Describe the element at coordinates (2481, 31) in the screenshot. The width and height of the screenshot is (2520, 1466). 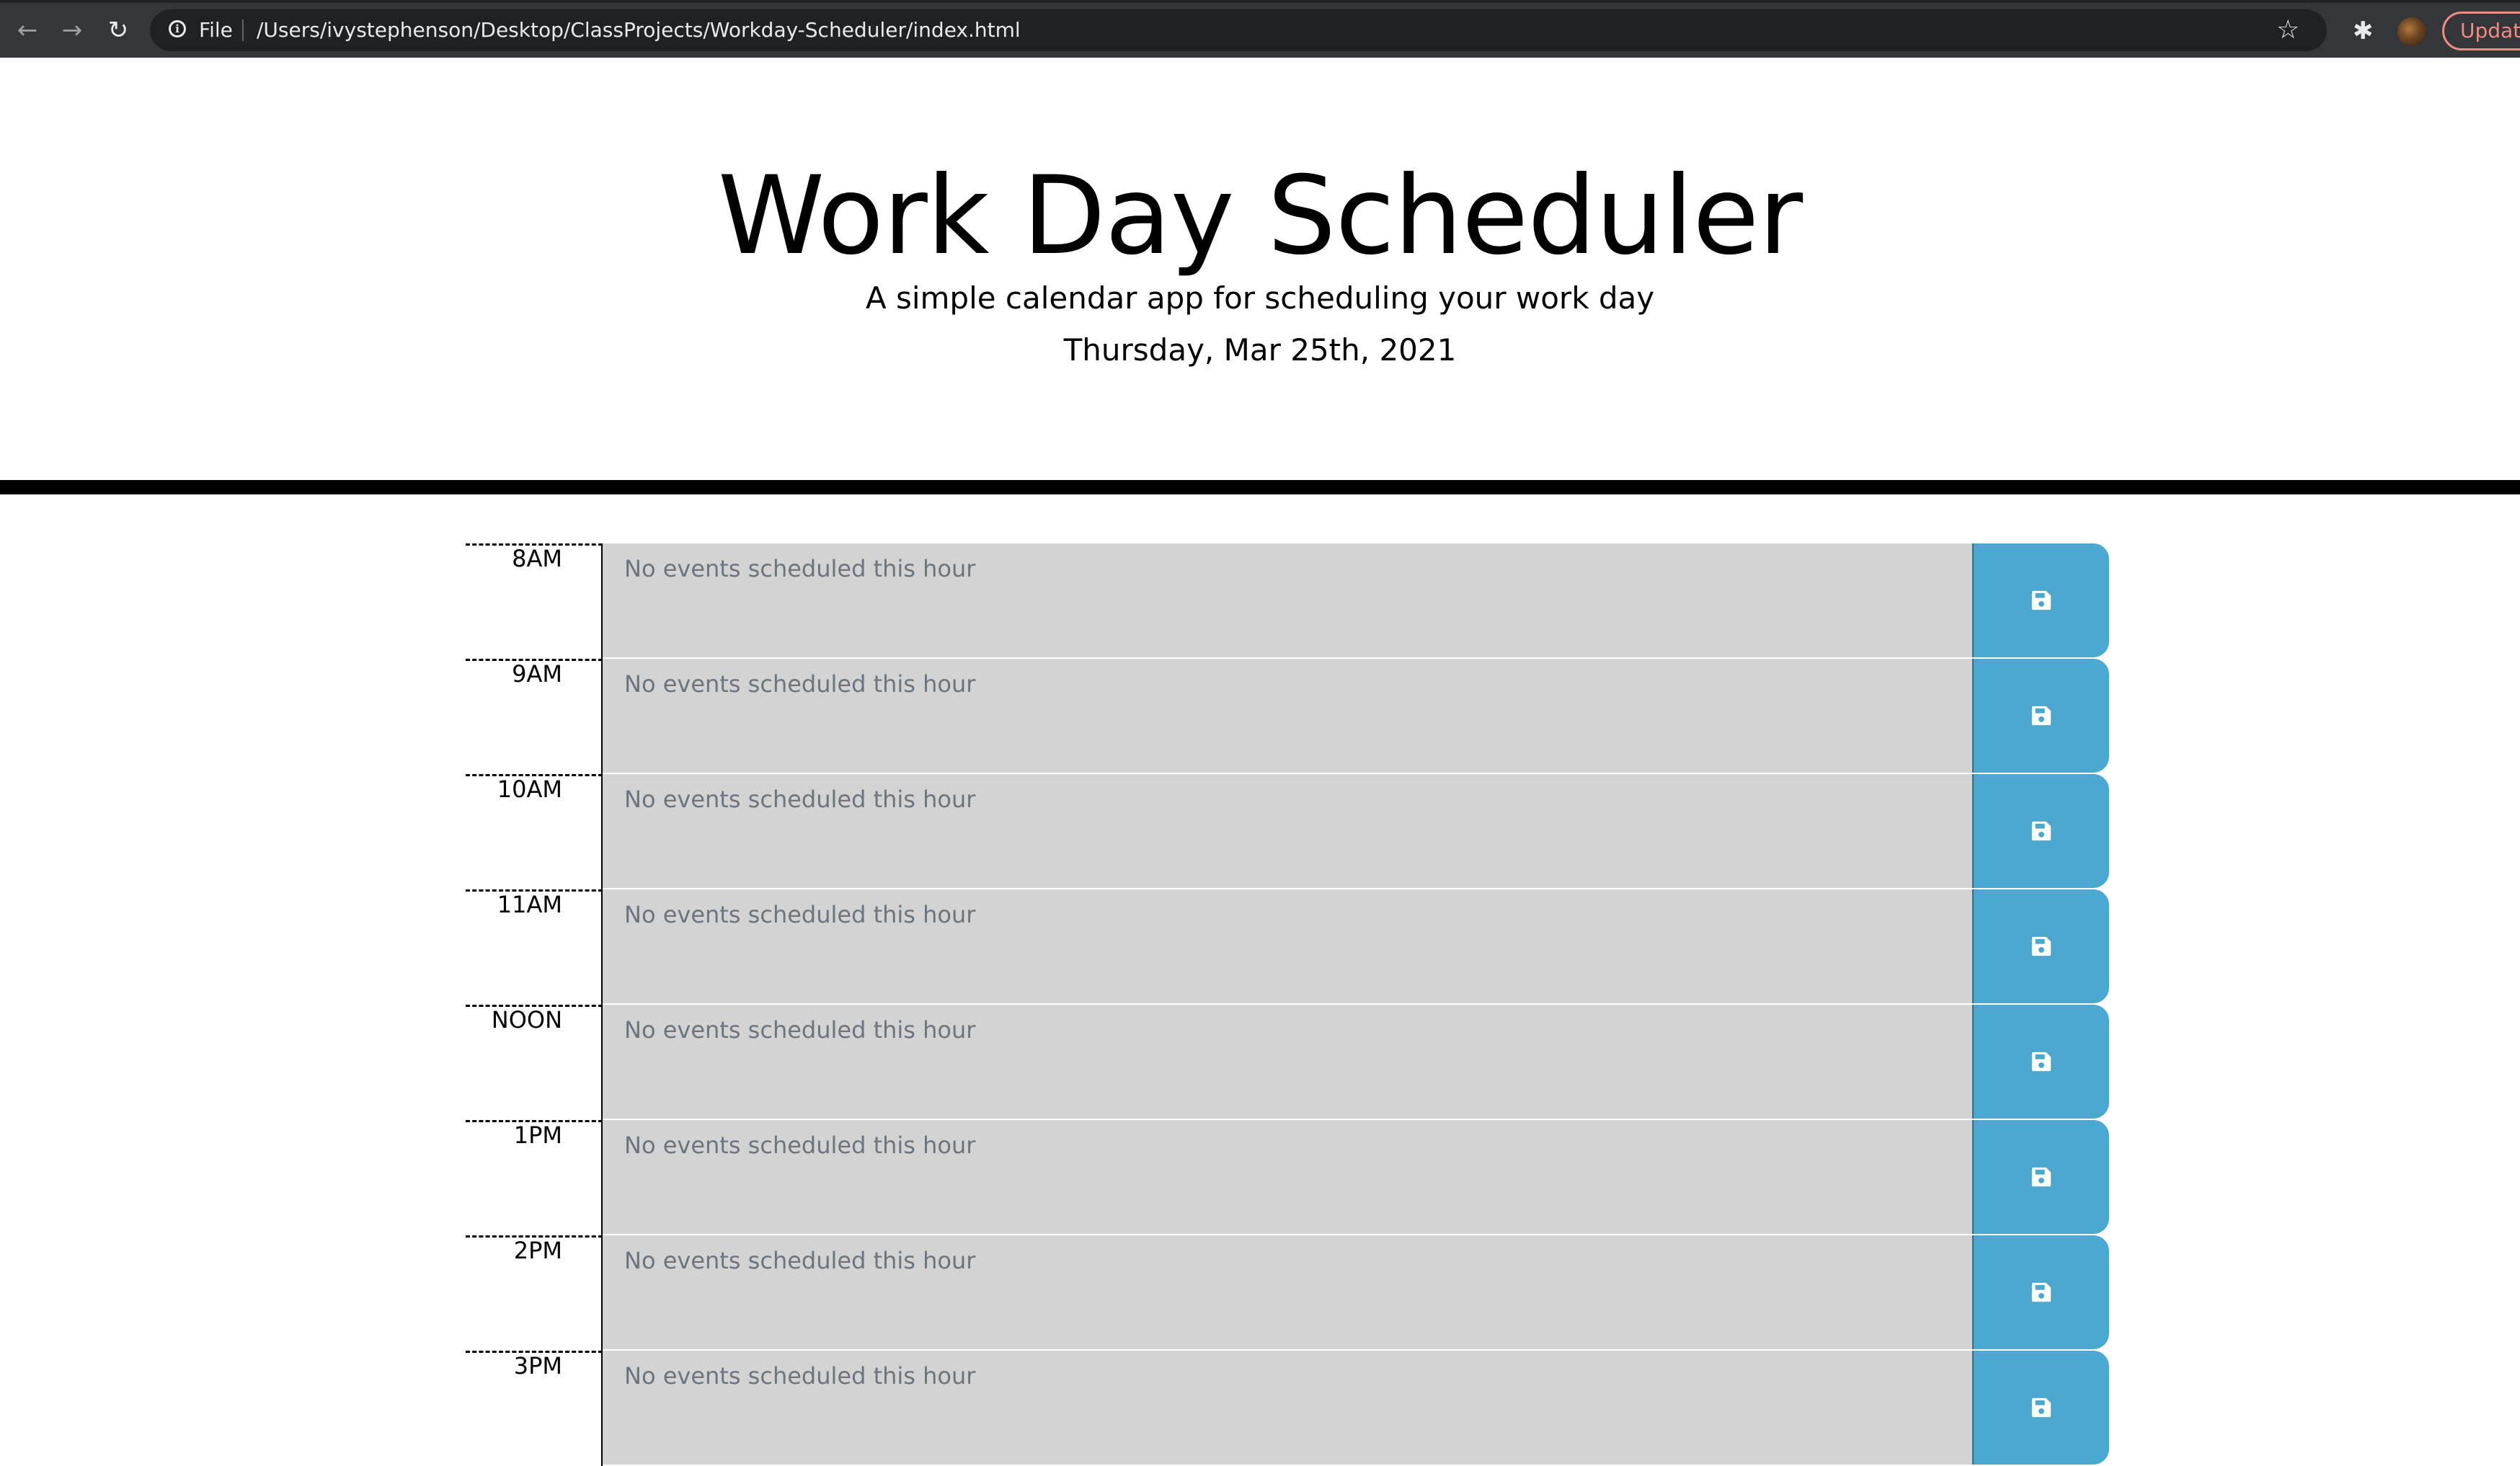
I see `update-button: Update` at that location.